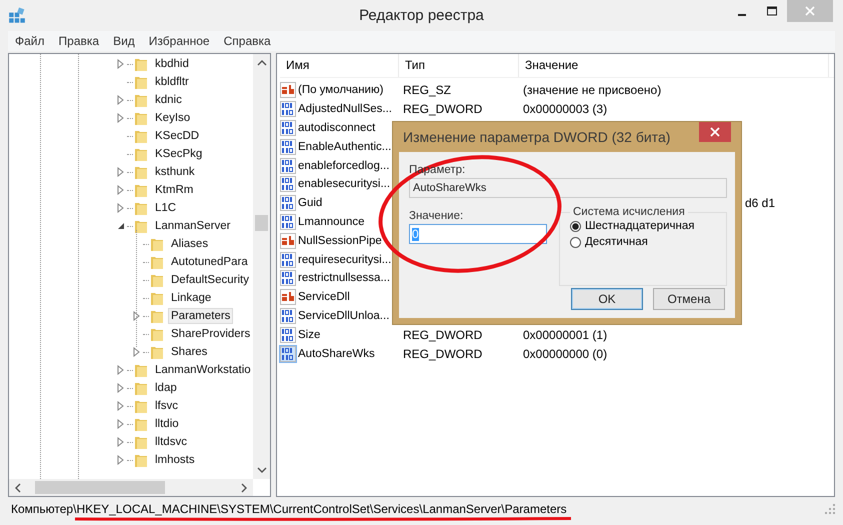 The image size is (843, 525). What do you see at coordinates (644, 226) in the screenshot?
I see `radio-option: Шестнадцатеричная` at bounding box center [644, 226].